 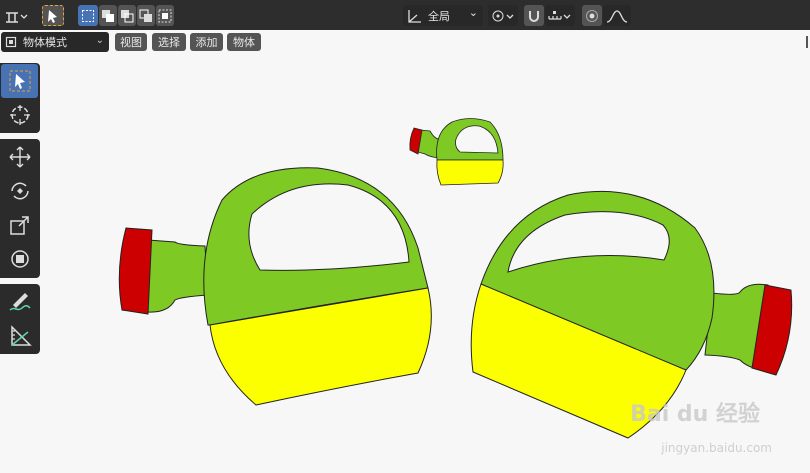 What do you see at coordinates (135, 271) in the screenshot?
I see `cap-left` at bounding box center [135, 271].